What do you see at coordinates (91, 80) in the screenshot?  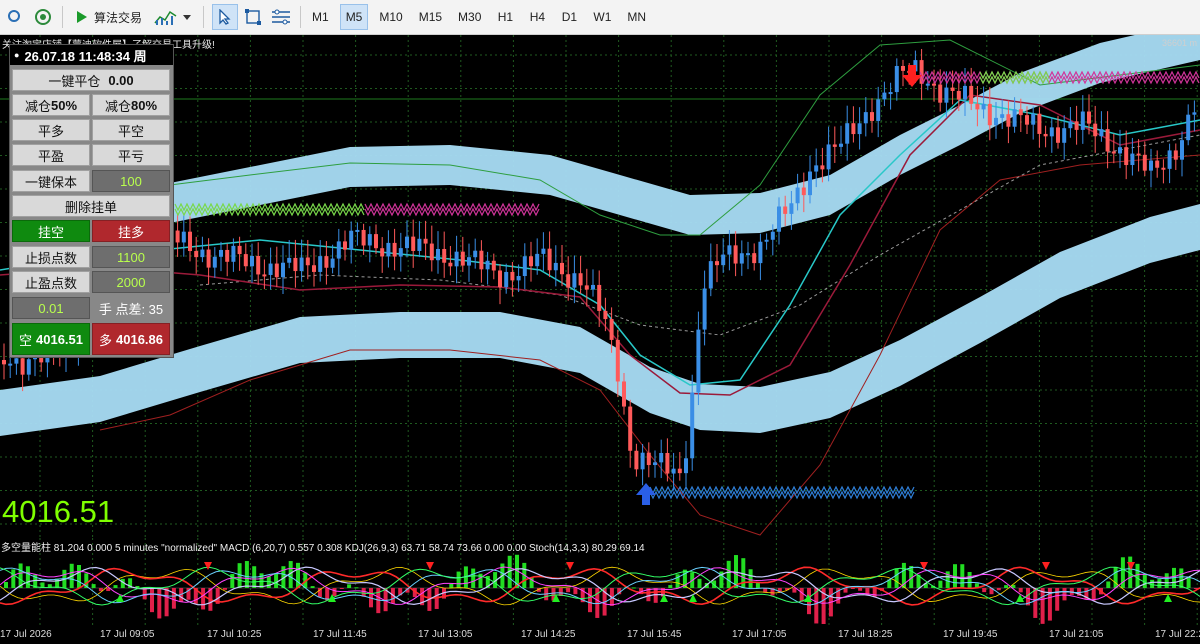 I see `close-all-button: 一键平仓 0.00` at bounding box center [91, 80].